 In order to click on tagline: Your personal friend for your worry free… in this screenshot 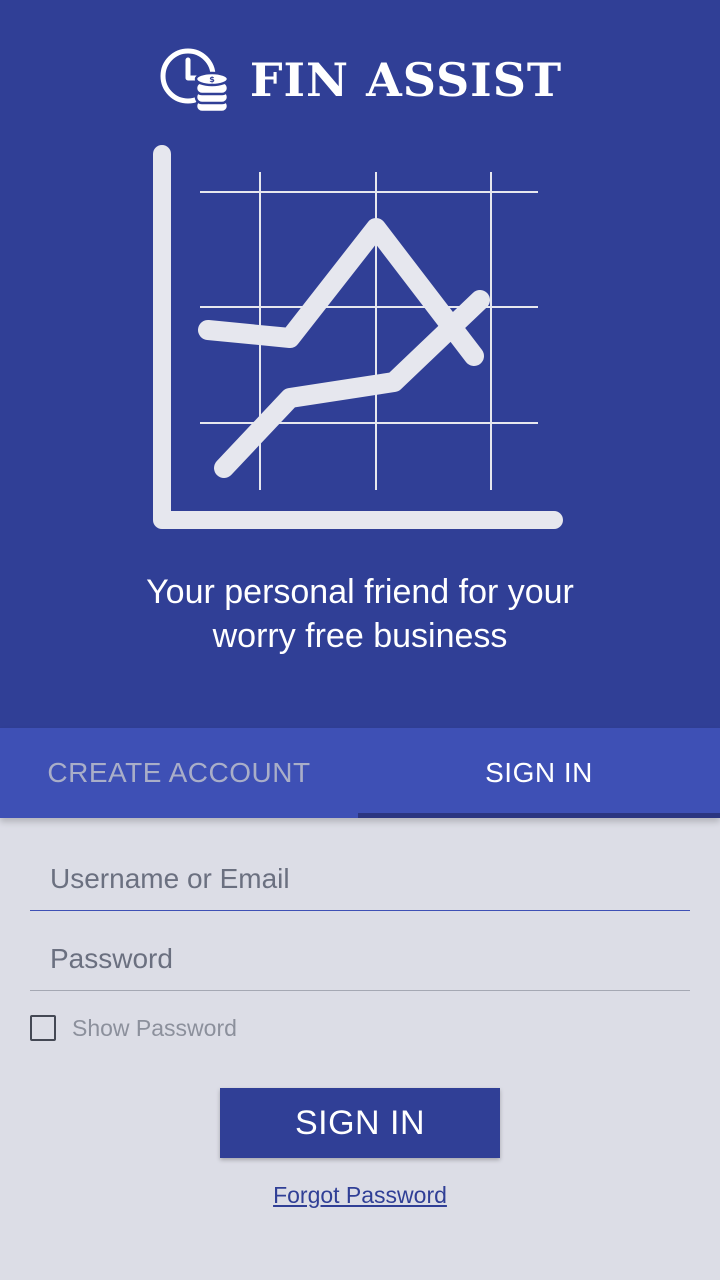, I will do `click(360, 614)`.